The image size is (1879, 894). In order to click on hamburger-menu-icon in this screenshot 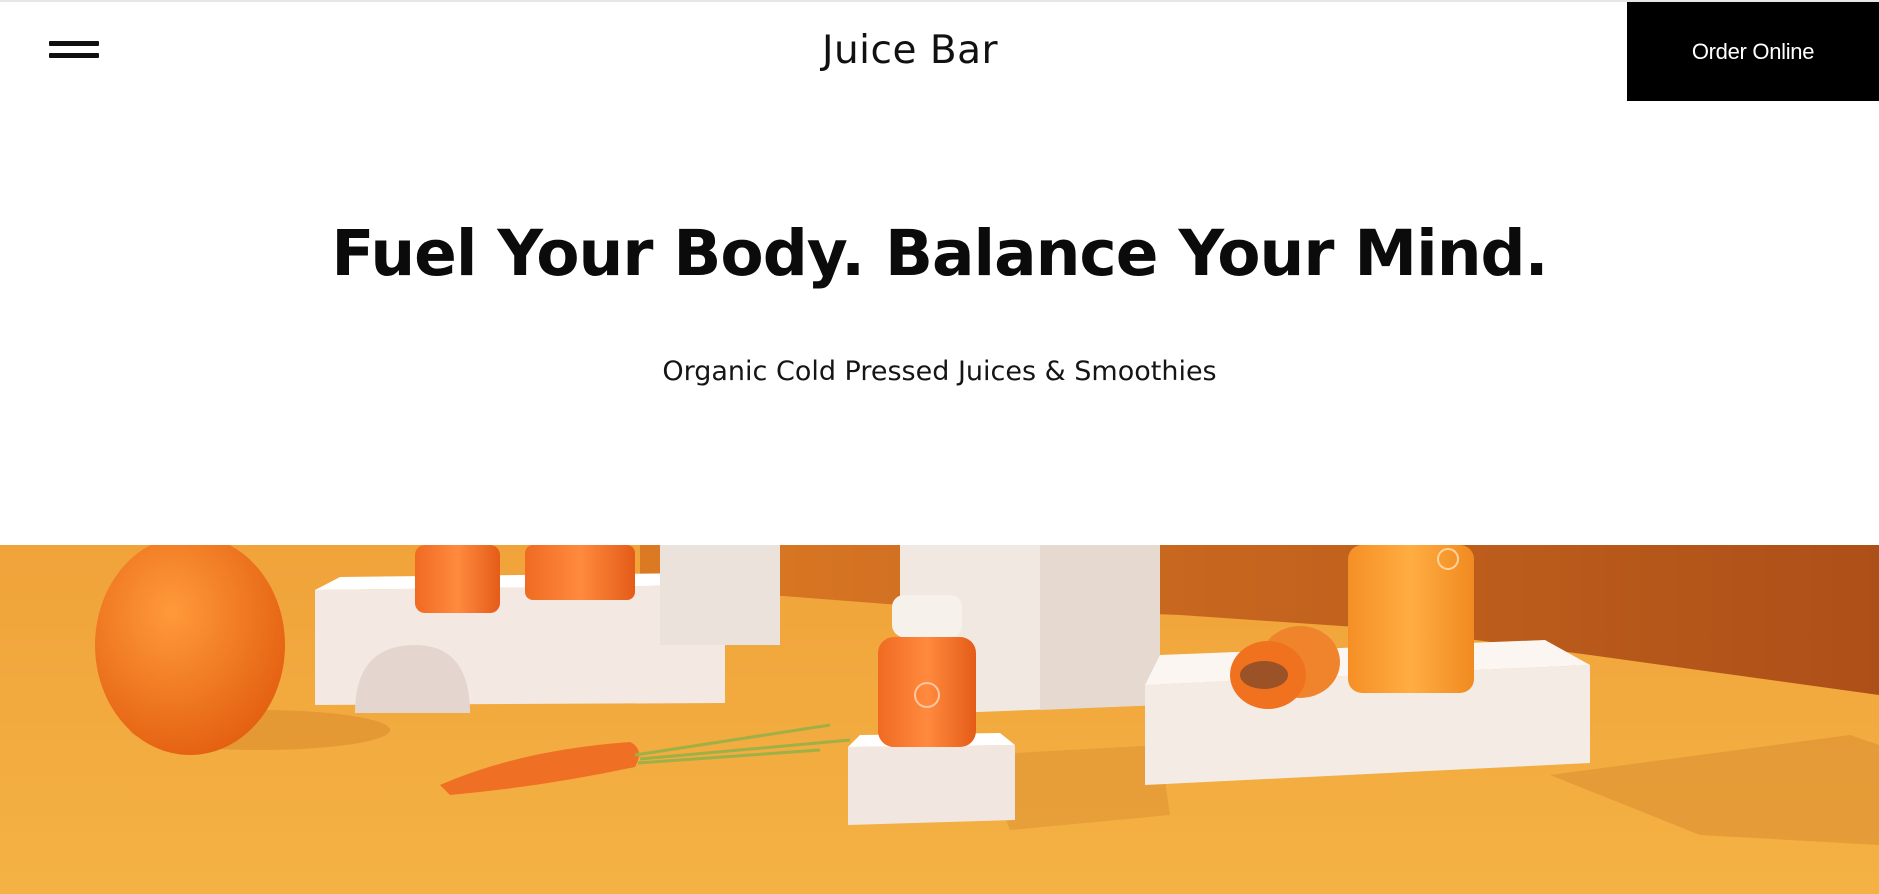, I will do `click(70, 53)`.